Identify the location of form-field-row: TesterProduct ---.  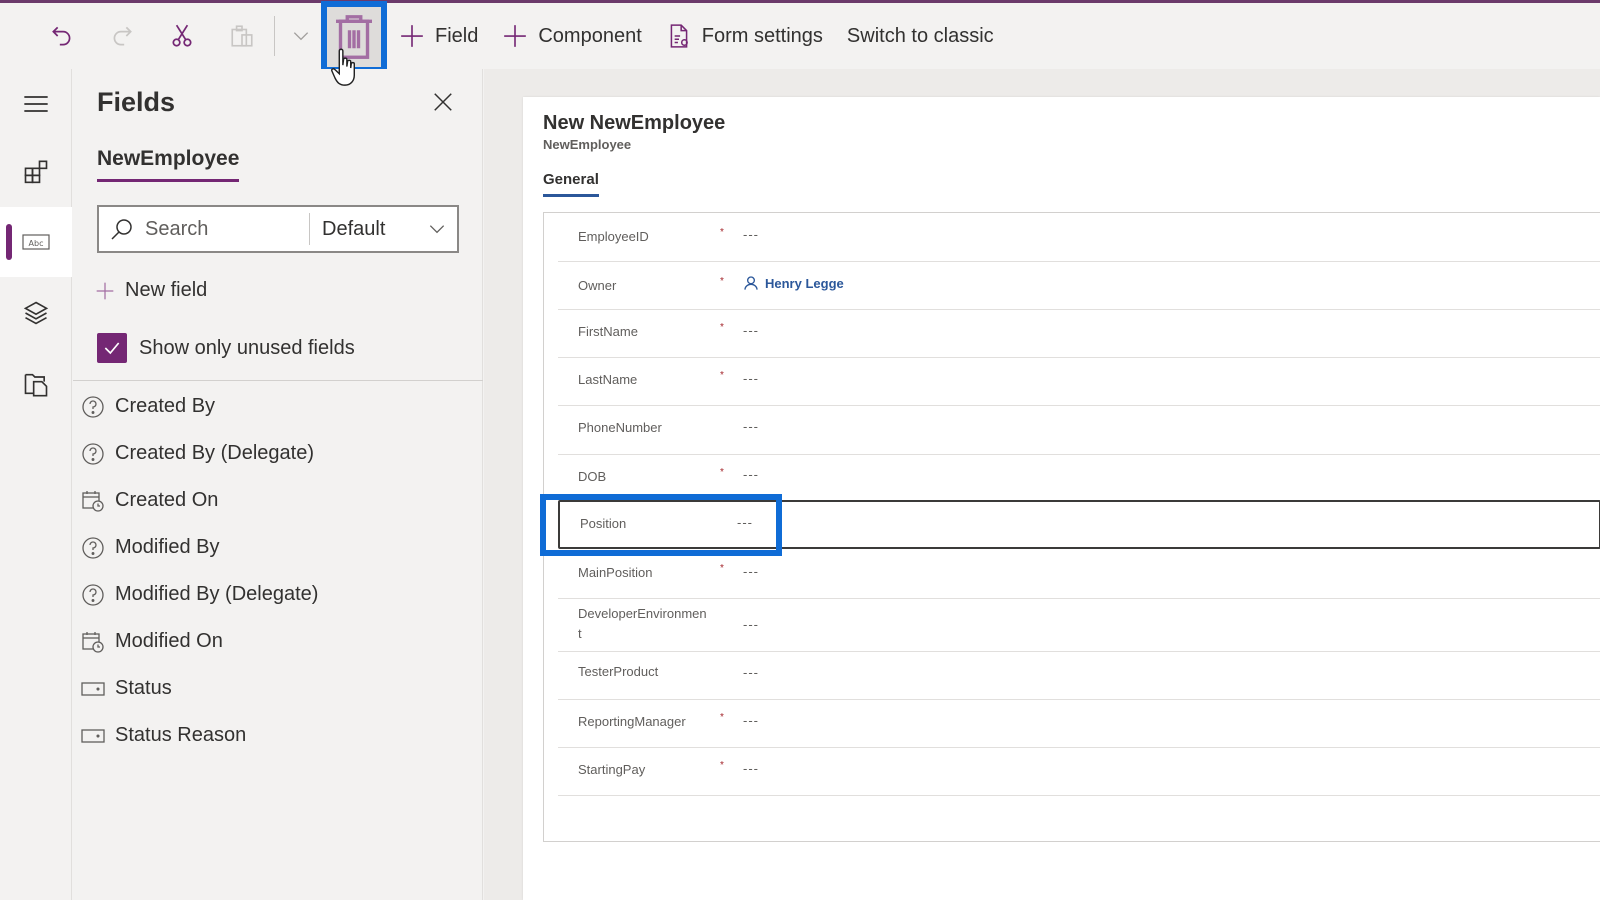
(1079, 676).